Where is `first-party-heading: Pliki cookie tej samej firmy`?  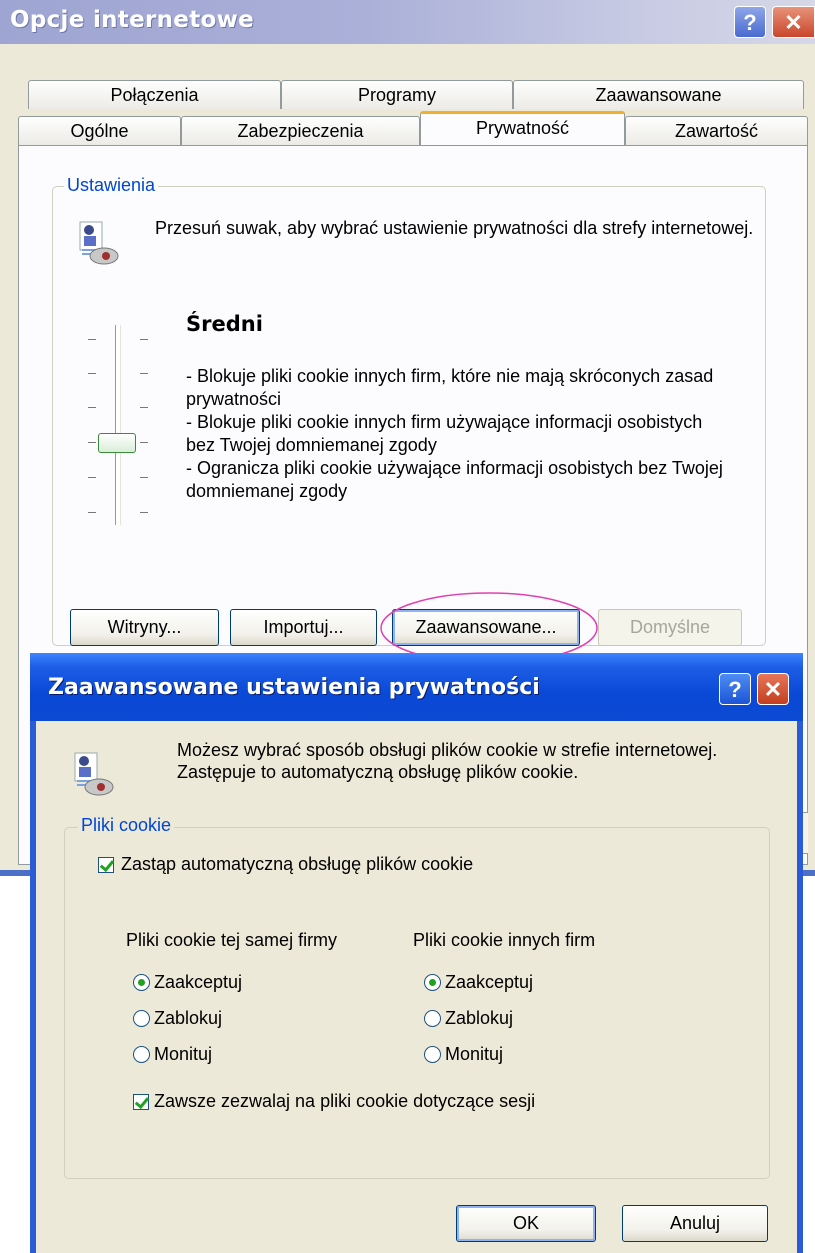
first-party-heading: Pliki cookie tej samej firmy is located at coordinates (232, 940).